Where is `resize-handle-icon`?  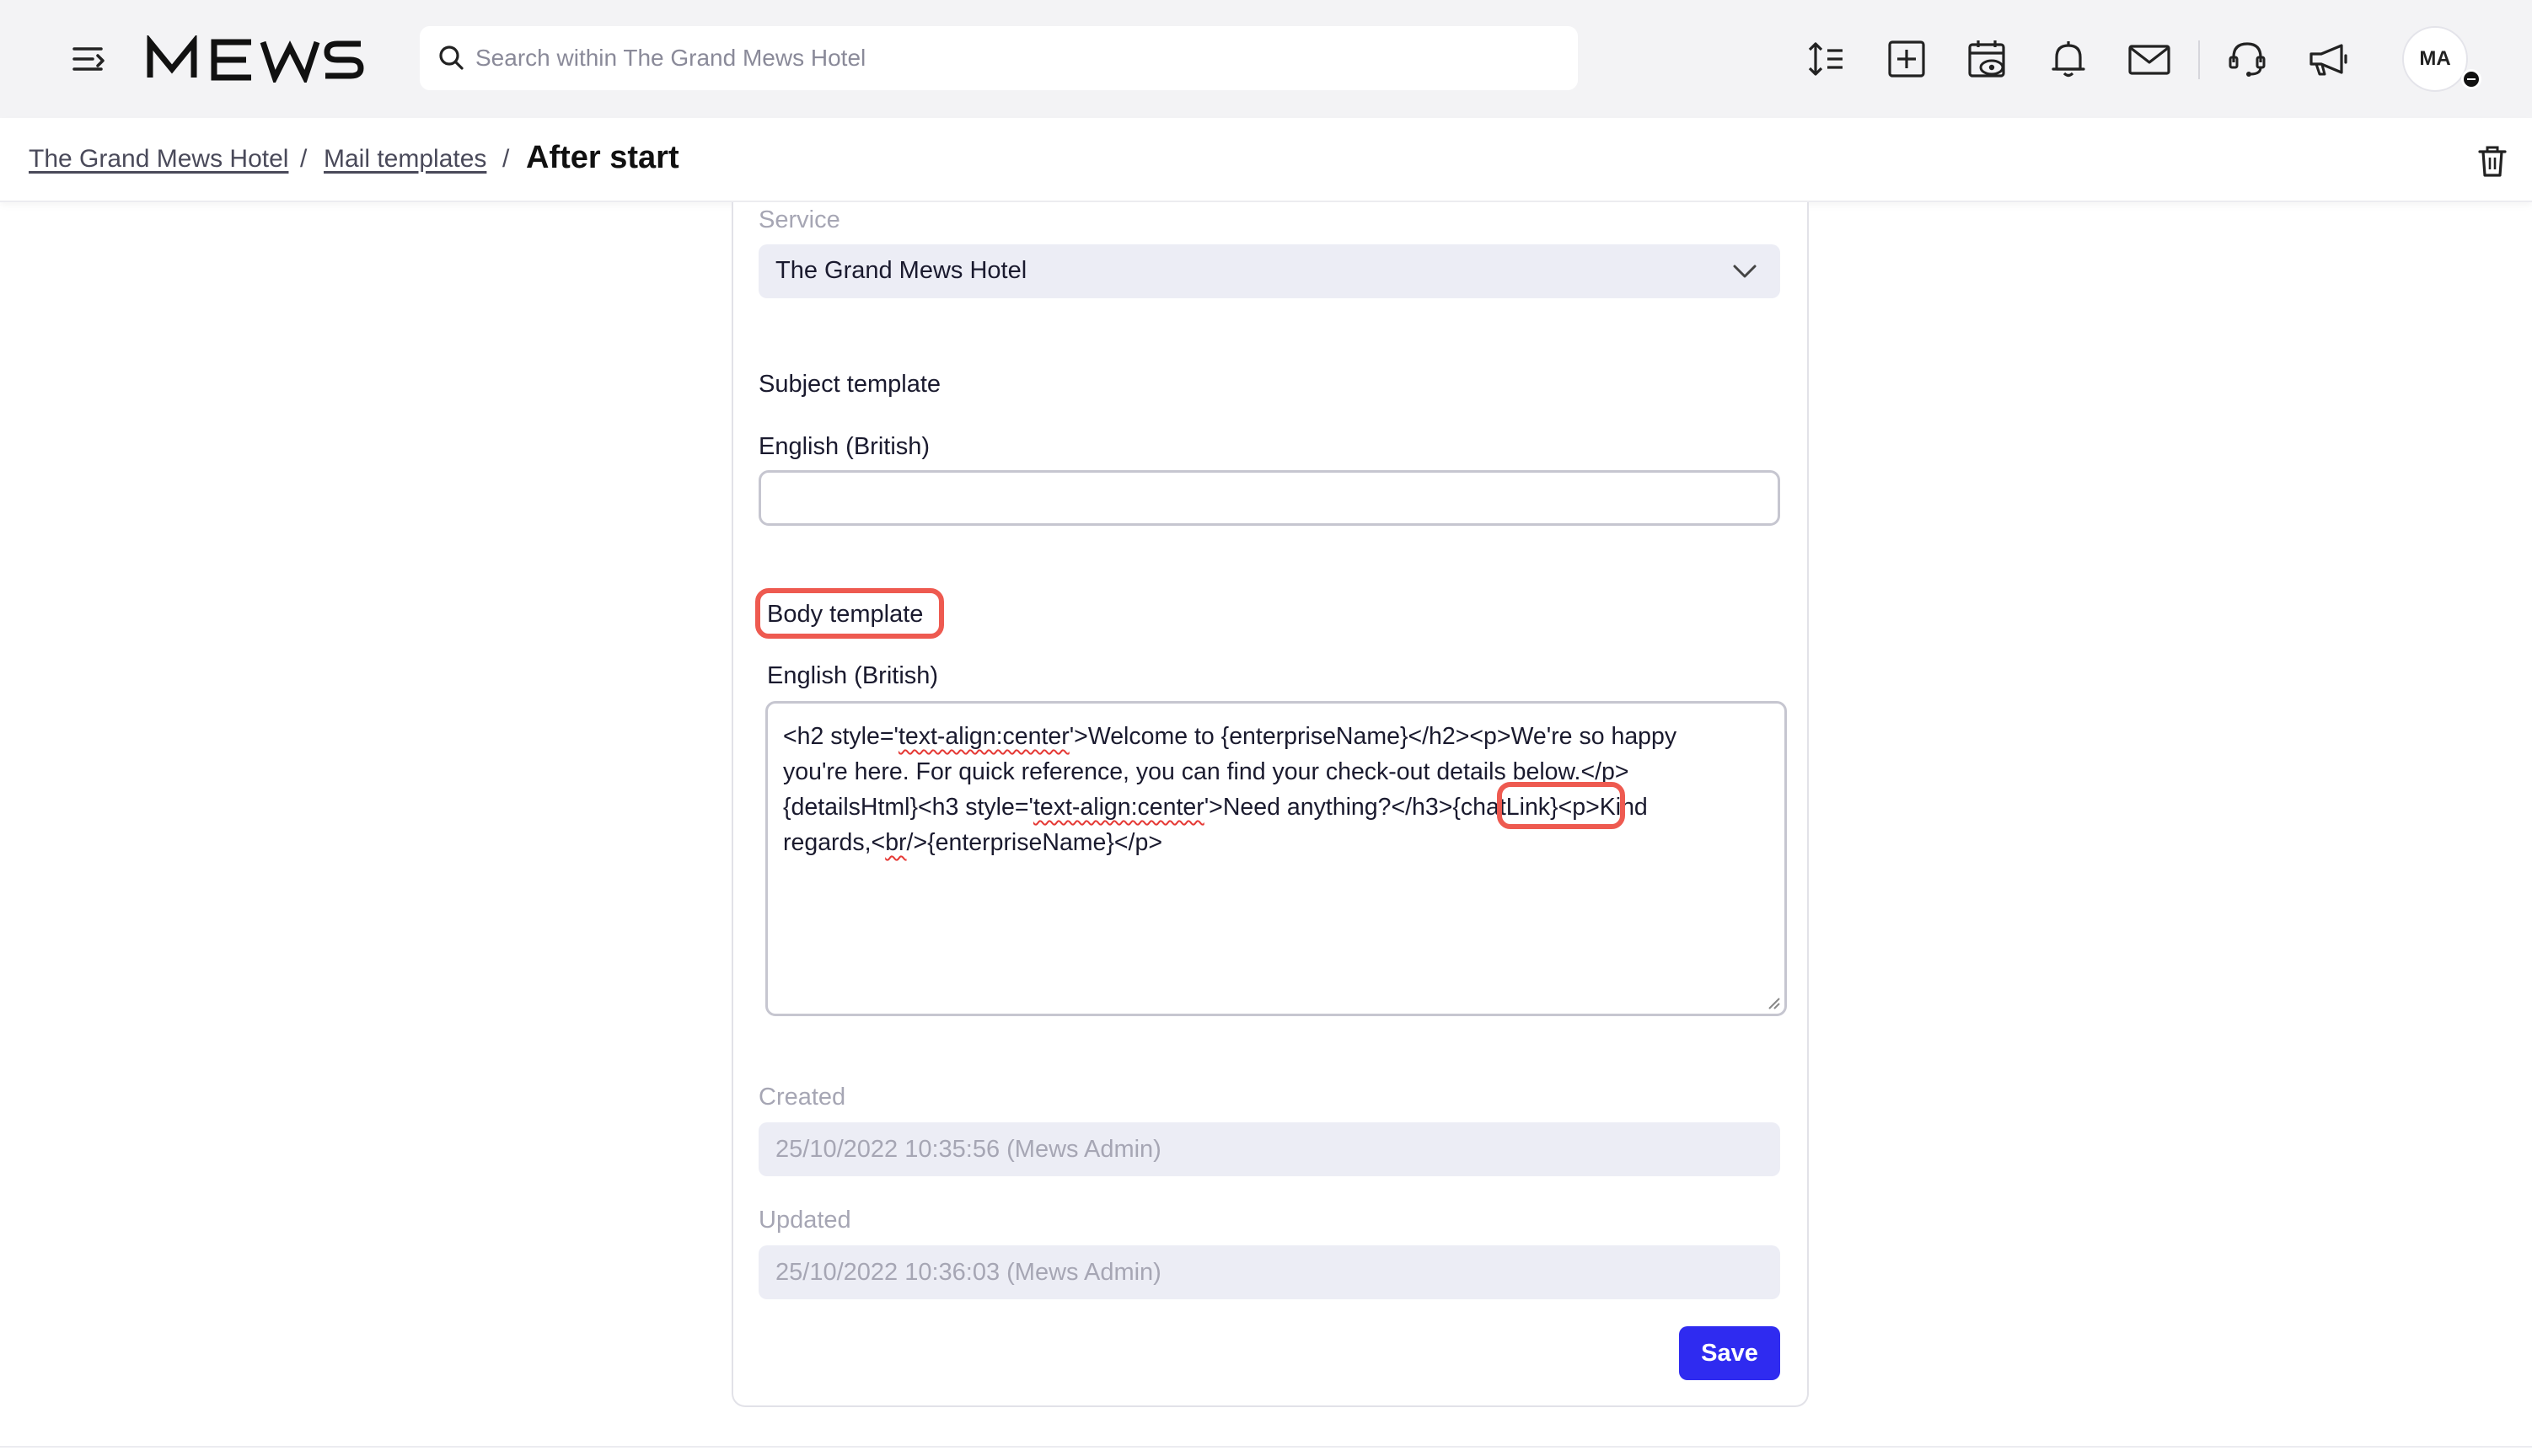
resize-handle-icon is located at coordinates (1774, 1002).